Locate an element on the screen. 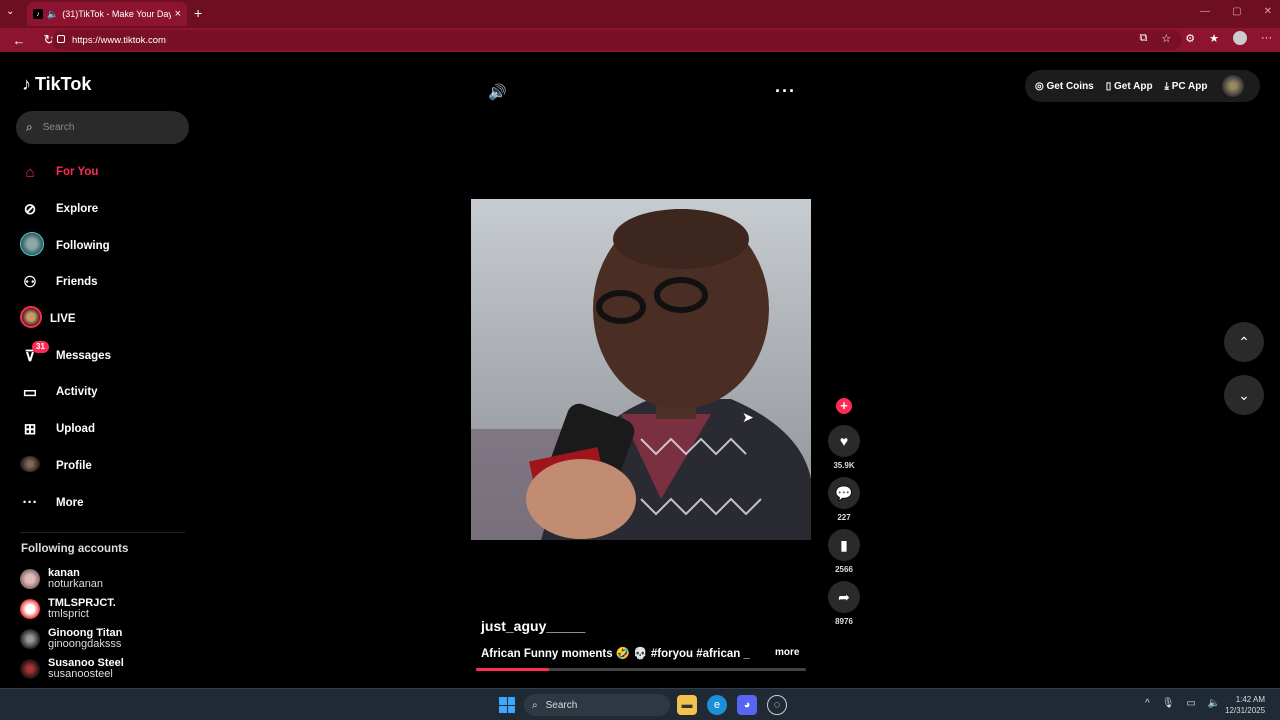  edge-icon: e is located at coordinates (717, 705).